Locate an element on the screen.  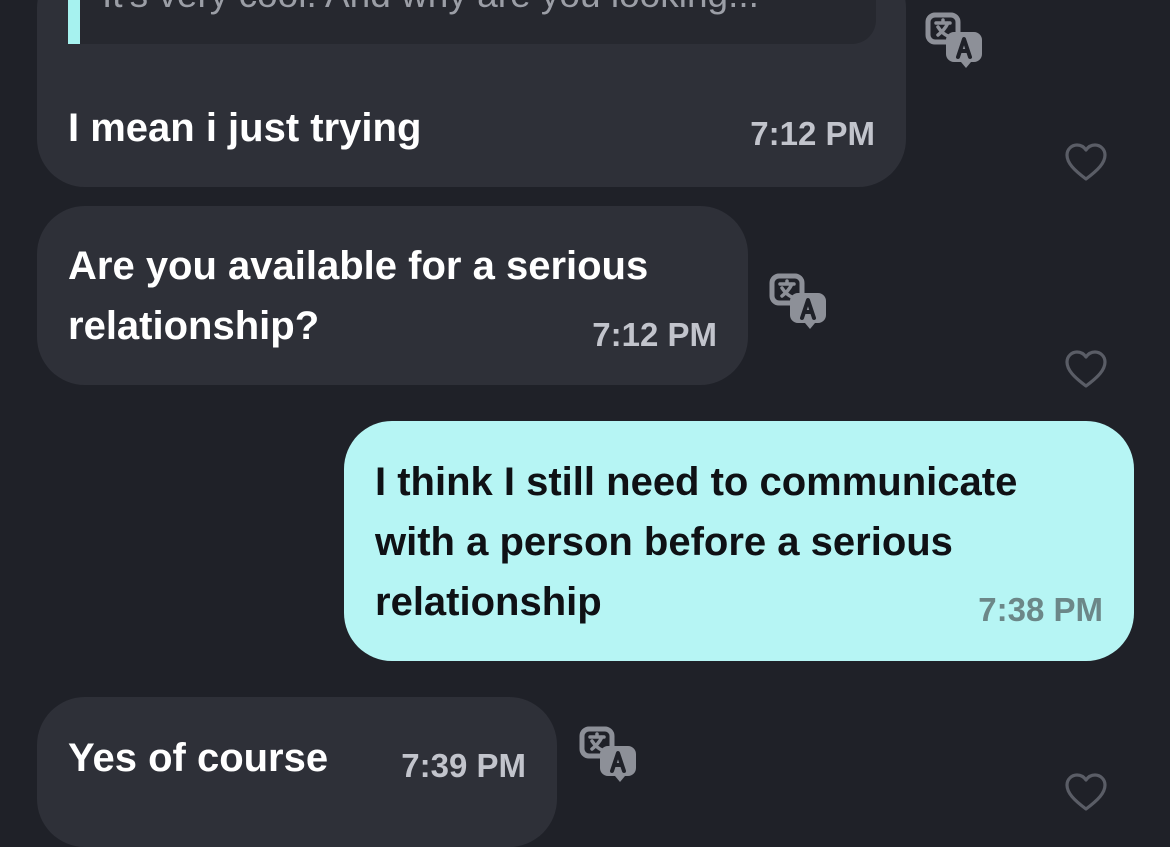
message-text-line: relationship is located at coordinates (488, 602).